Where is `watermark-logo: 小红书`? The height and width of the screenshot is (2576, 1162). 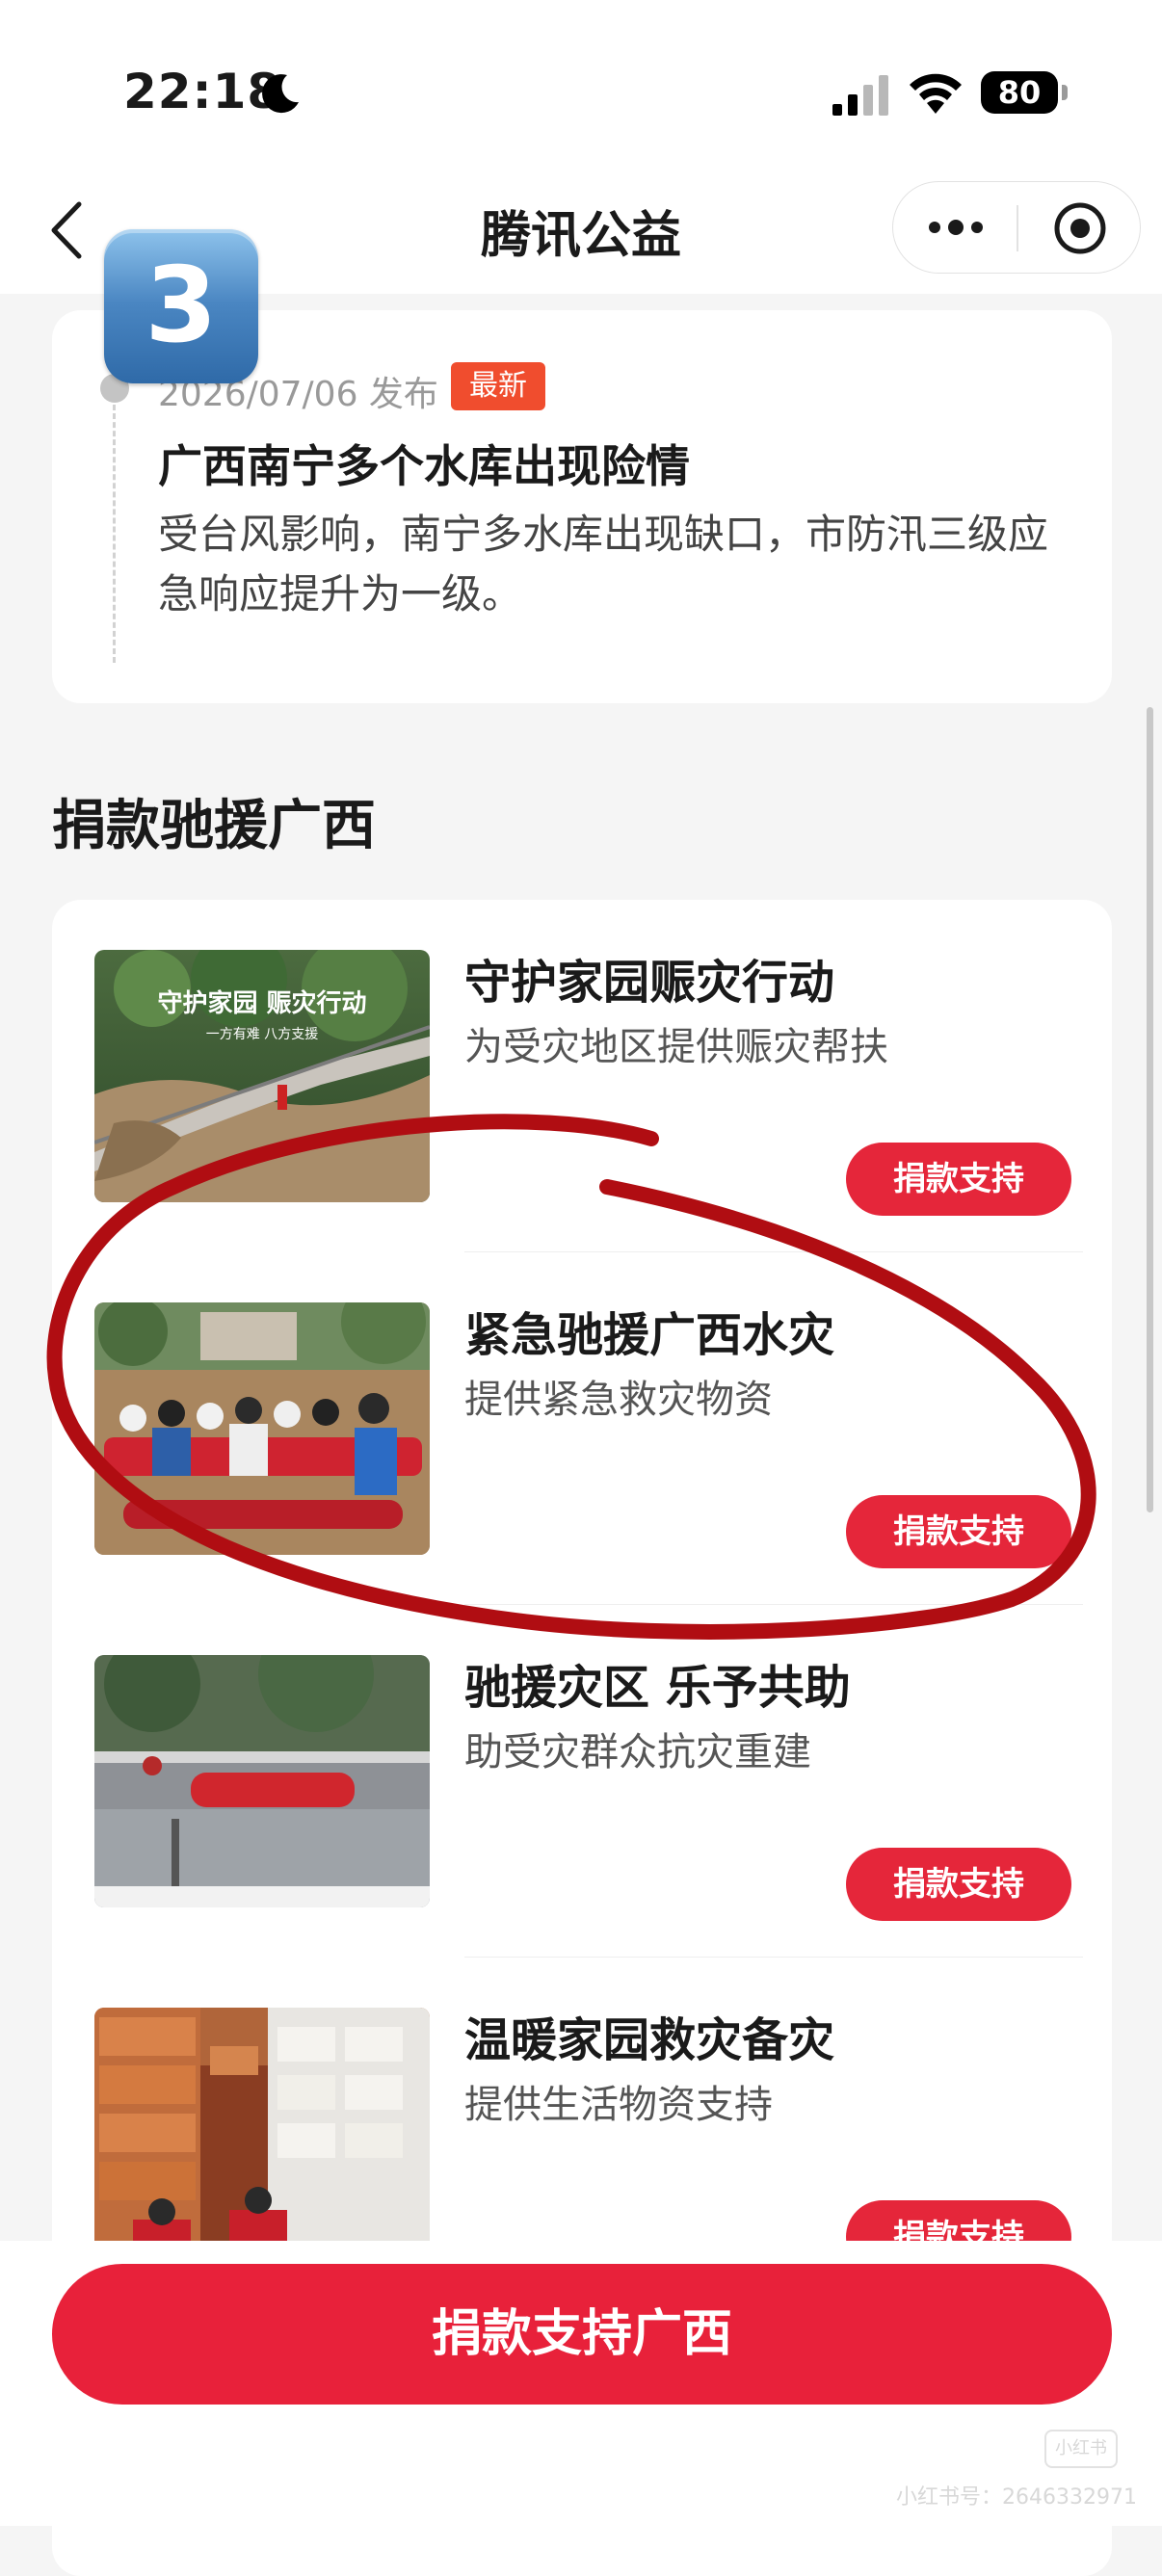 watermark-logo: 小红书 is located at coordinates (1081, 2449).